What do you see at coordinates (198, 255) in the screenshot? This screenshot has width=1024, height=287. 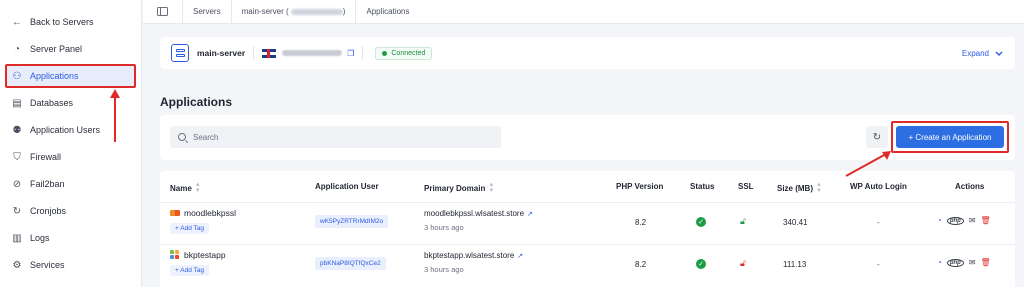 I see `app-name: bkptestapp` at bounding box center [198, 255].